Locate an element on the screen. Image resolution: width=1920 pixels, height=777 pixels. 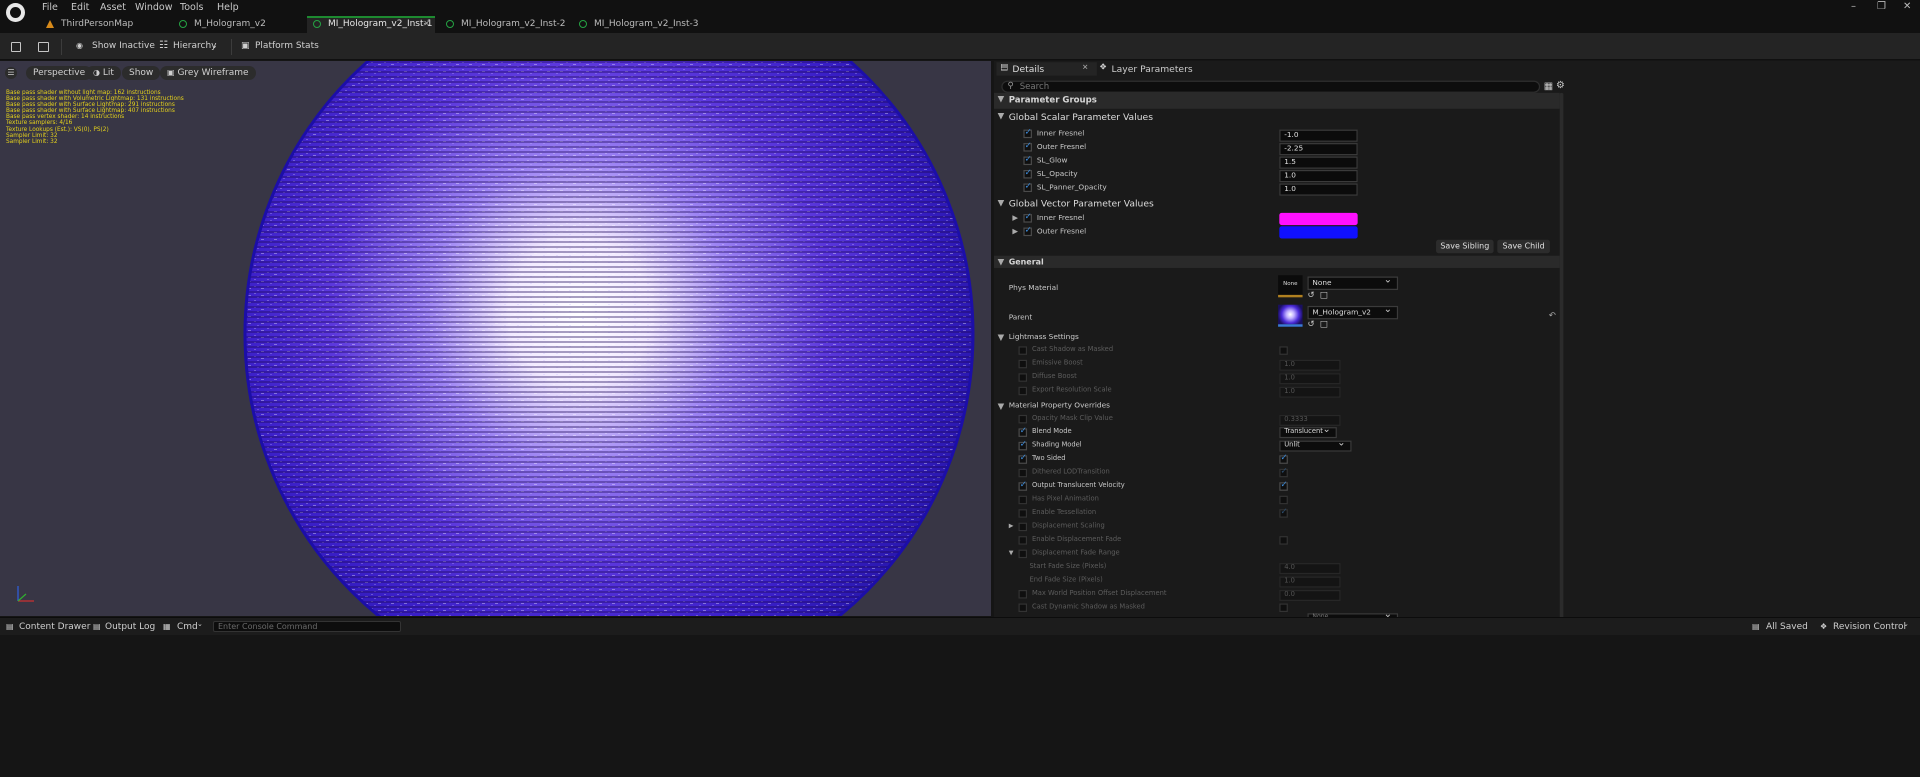
save-child-button: Save Child is located at coordinates (1523, 246).